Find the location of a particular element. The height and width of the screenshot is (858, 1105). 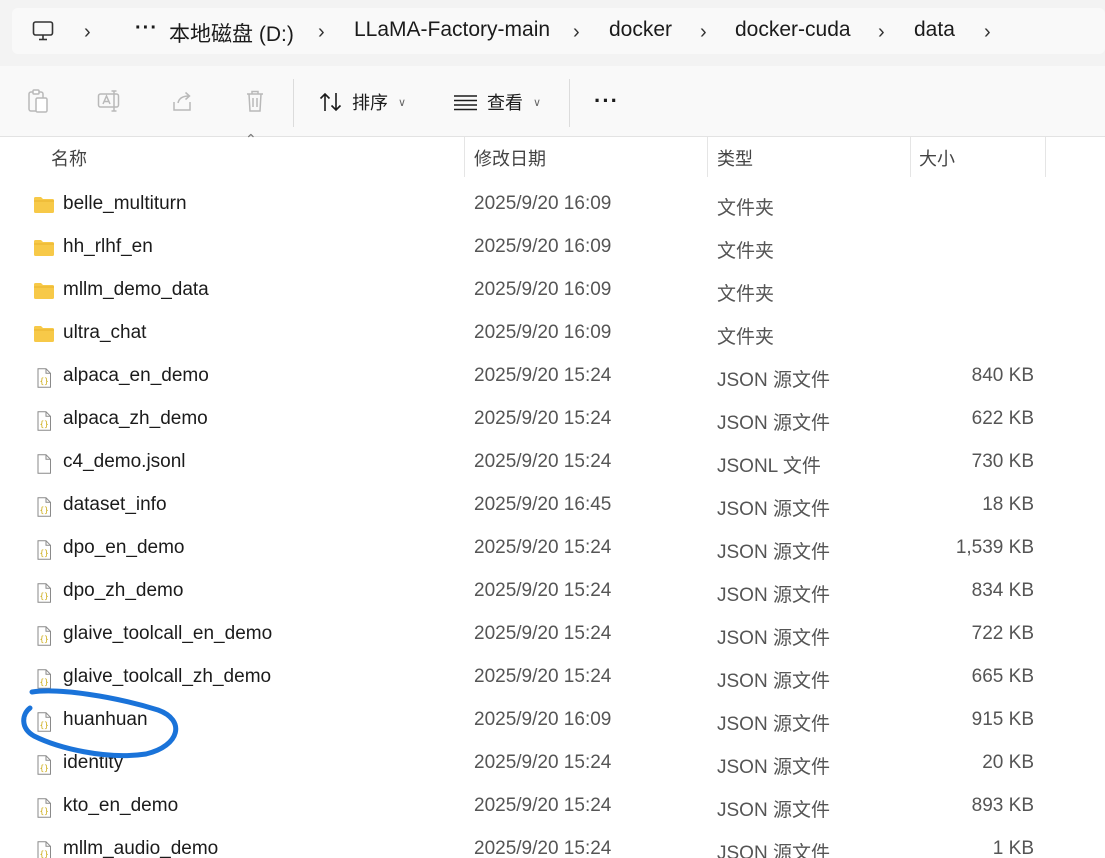

file-row: hh_rlhf_en 2025/9/20 16:09 文件夹 is located at coordinates (552, 247).